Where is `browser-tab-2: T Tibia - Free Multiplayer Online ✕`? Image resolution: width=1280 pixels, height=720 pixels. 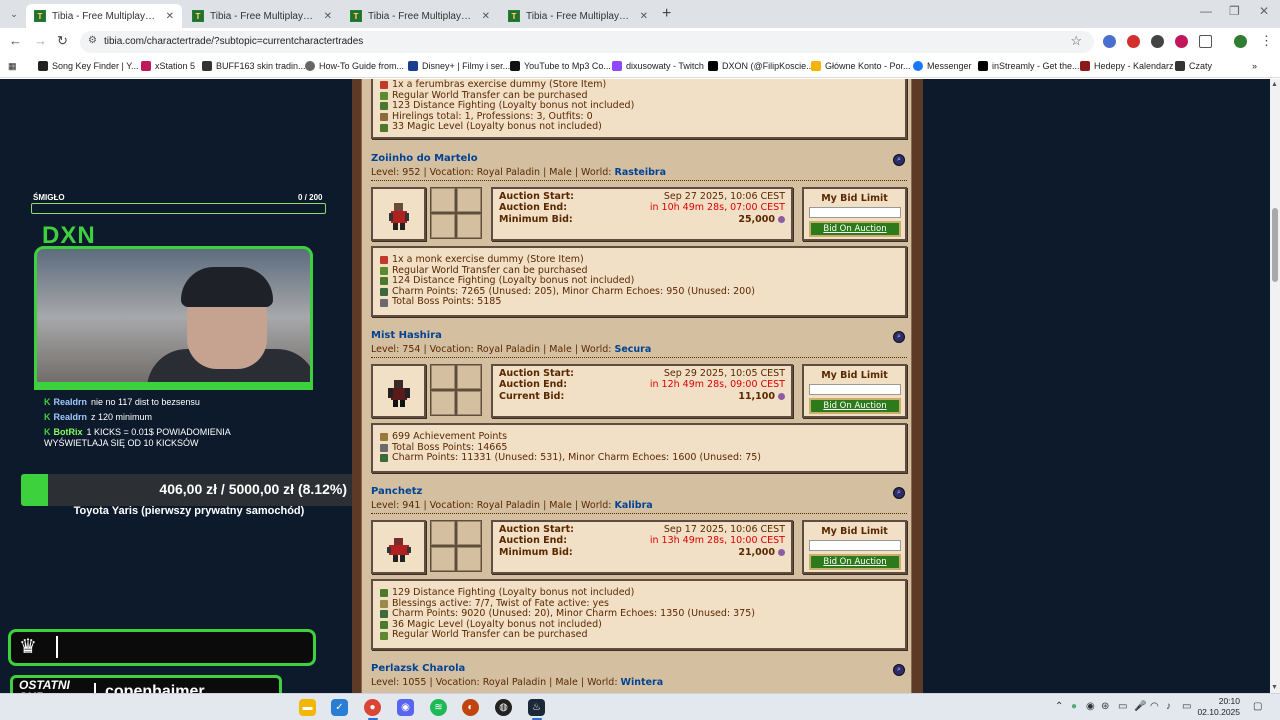
browser-tab-2: T Tibia - Free Multiplayer Online ✕ is located at coordinates (262, 16).